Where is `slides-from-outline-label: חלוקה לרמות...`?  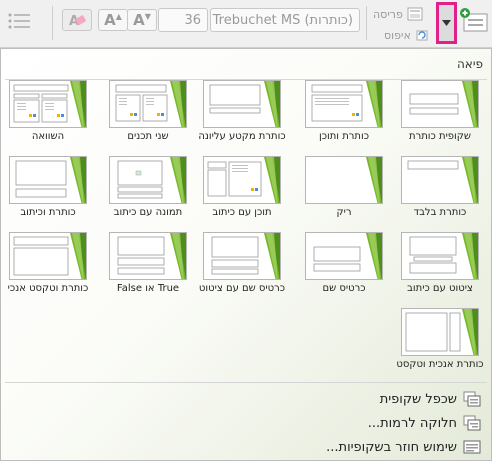
slides-from-outline-label: חלוקה לרמות... is located at coordinates (412, 423).